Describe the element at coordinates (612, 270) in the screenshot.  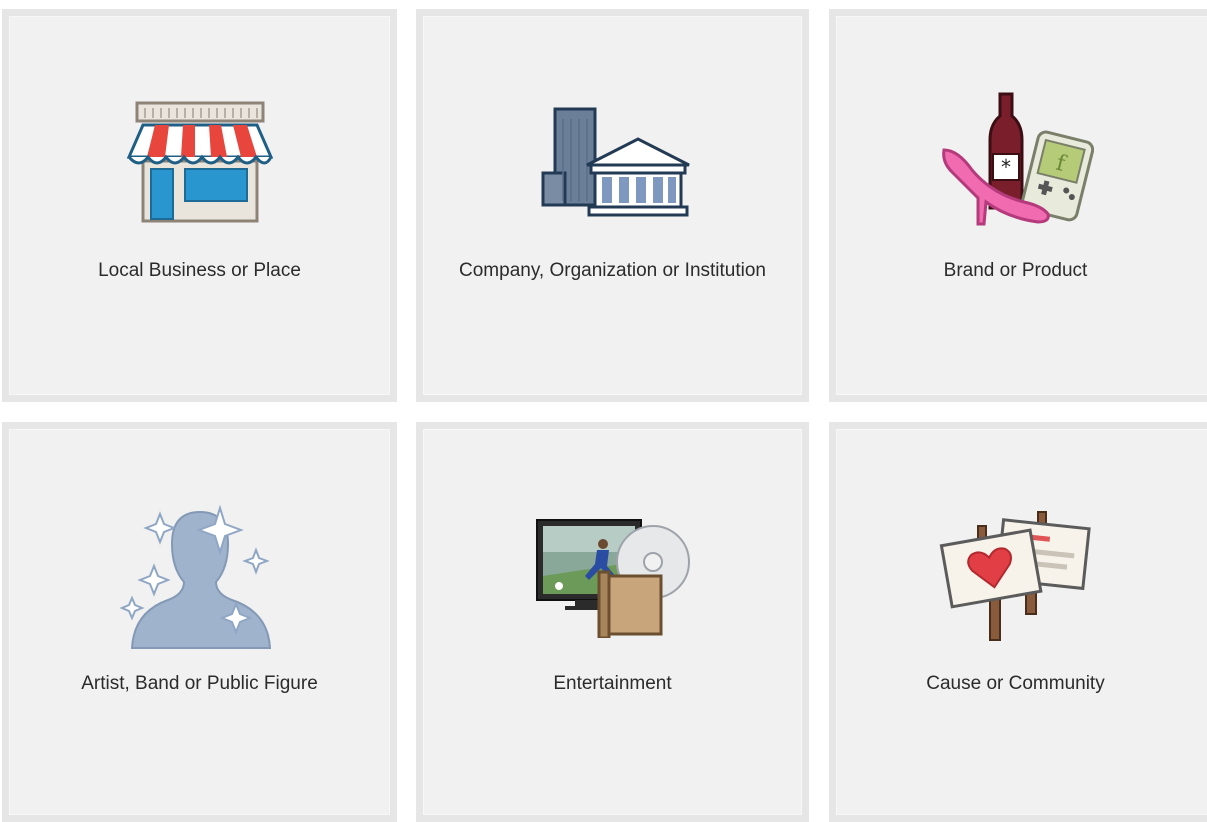
I see `category-label: Company, Organization or Institution` at that location.